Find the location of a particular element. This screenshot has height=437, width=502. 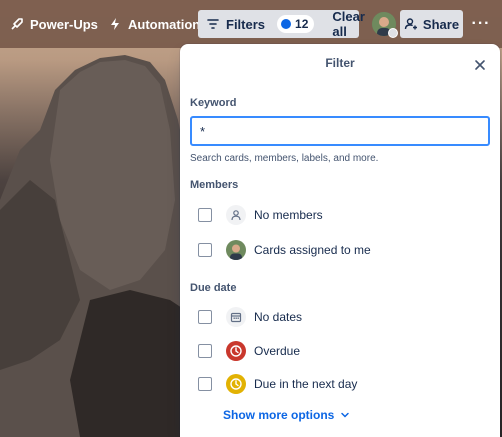

more-menu-button: ··· is located at coordinates (481, 24).